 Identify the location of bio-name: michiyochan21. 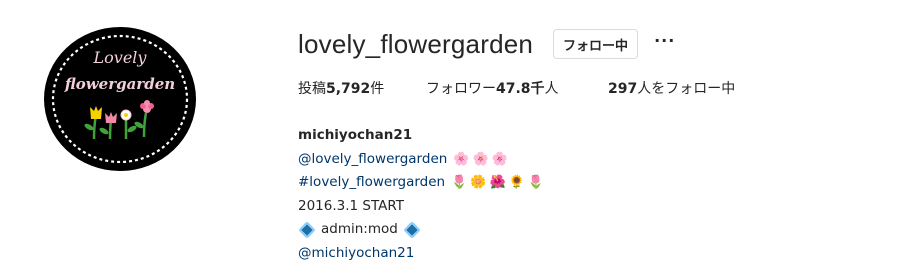
(355, 135).